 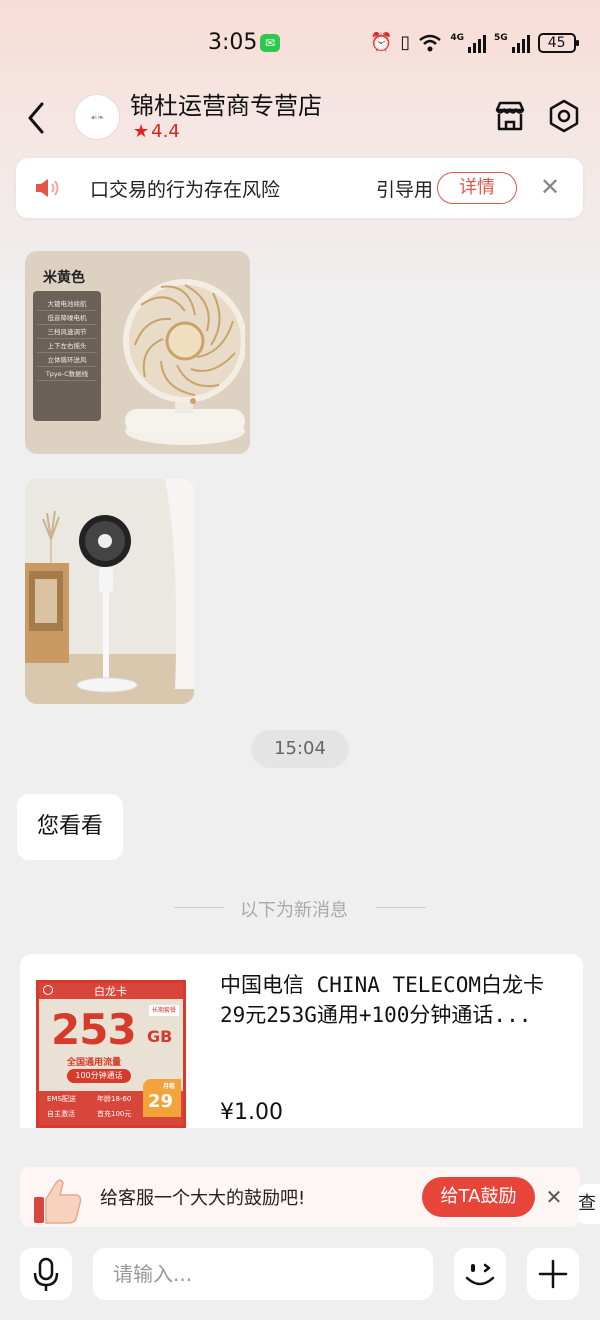 I want to click on product-price: ¥1.00, so click(x=251, y=1112).